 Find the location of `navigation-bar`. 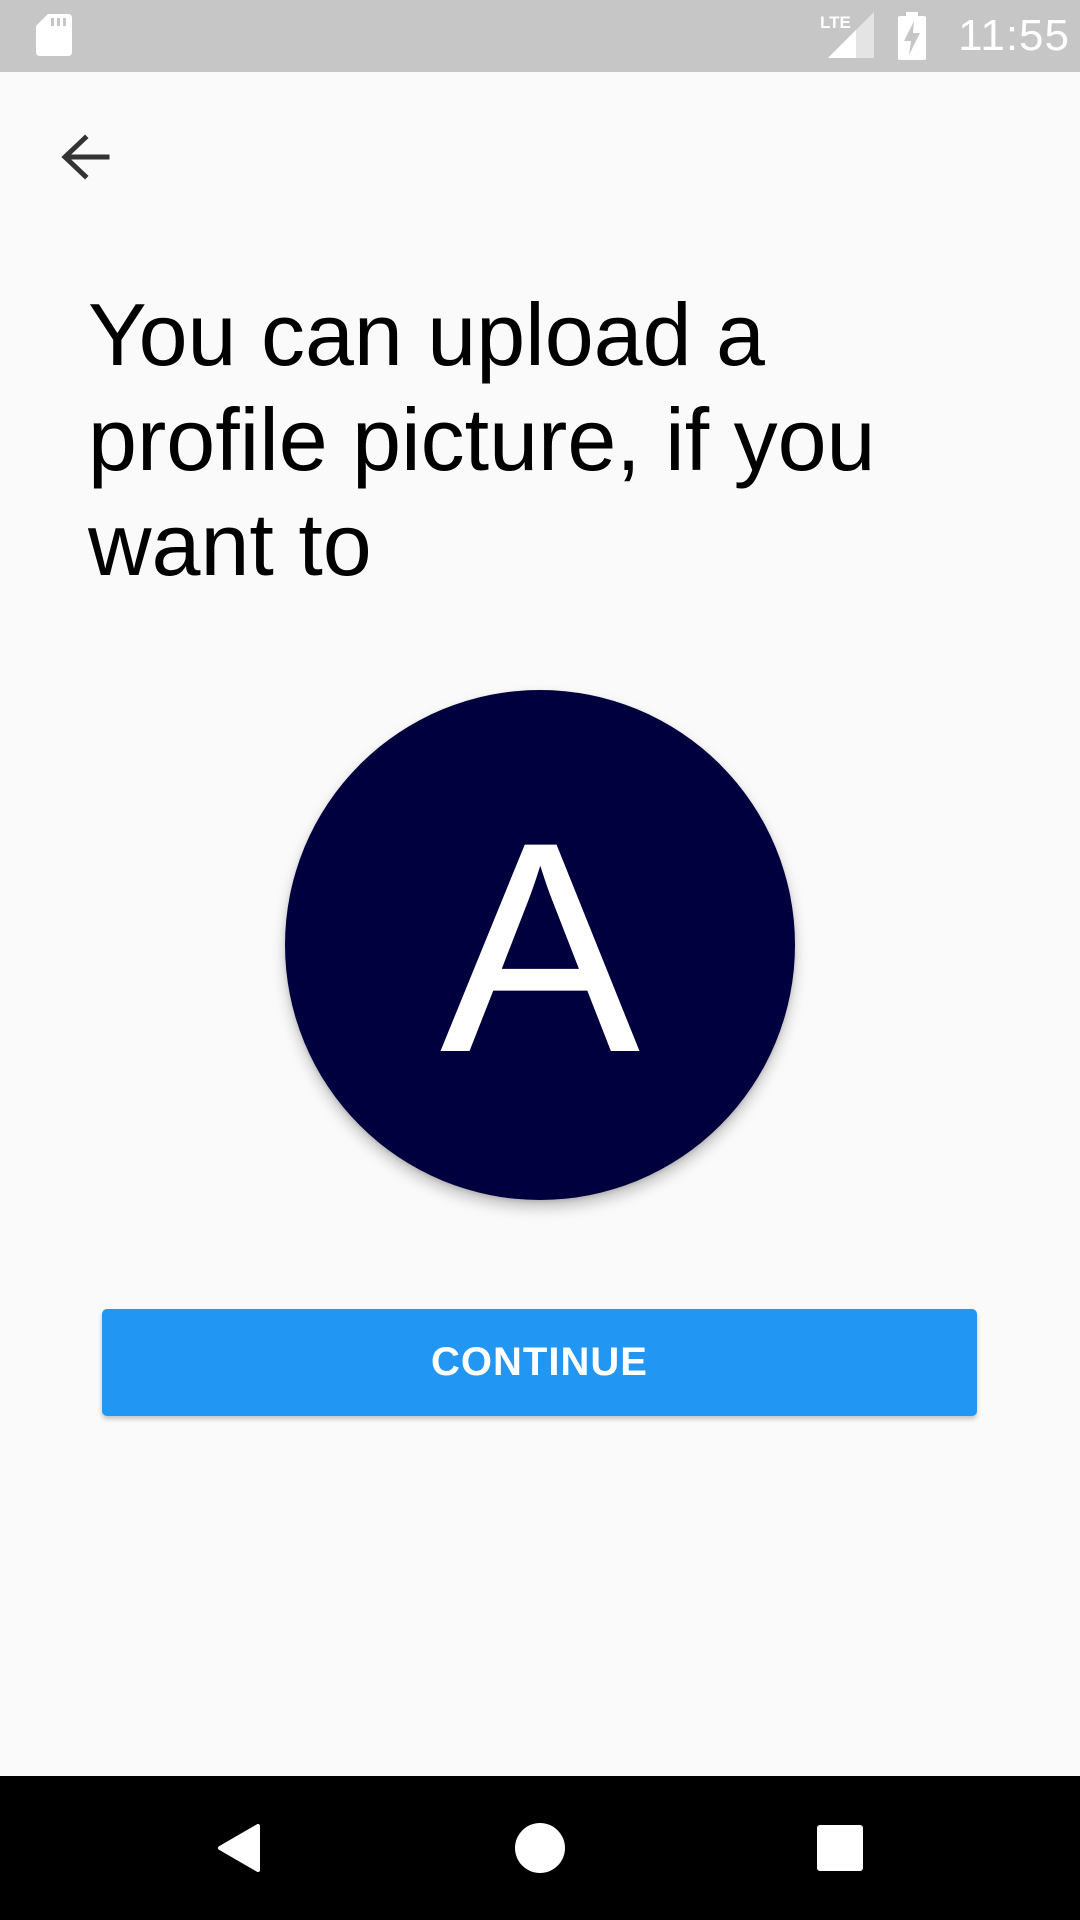

navigation-bar is located at coordinates (540, 1848).